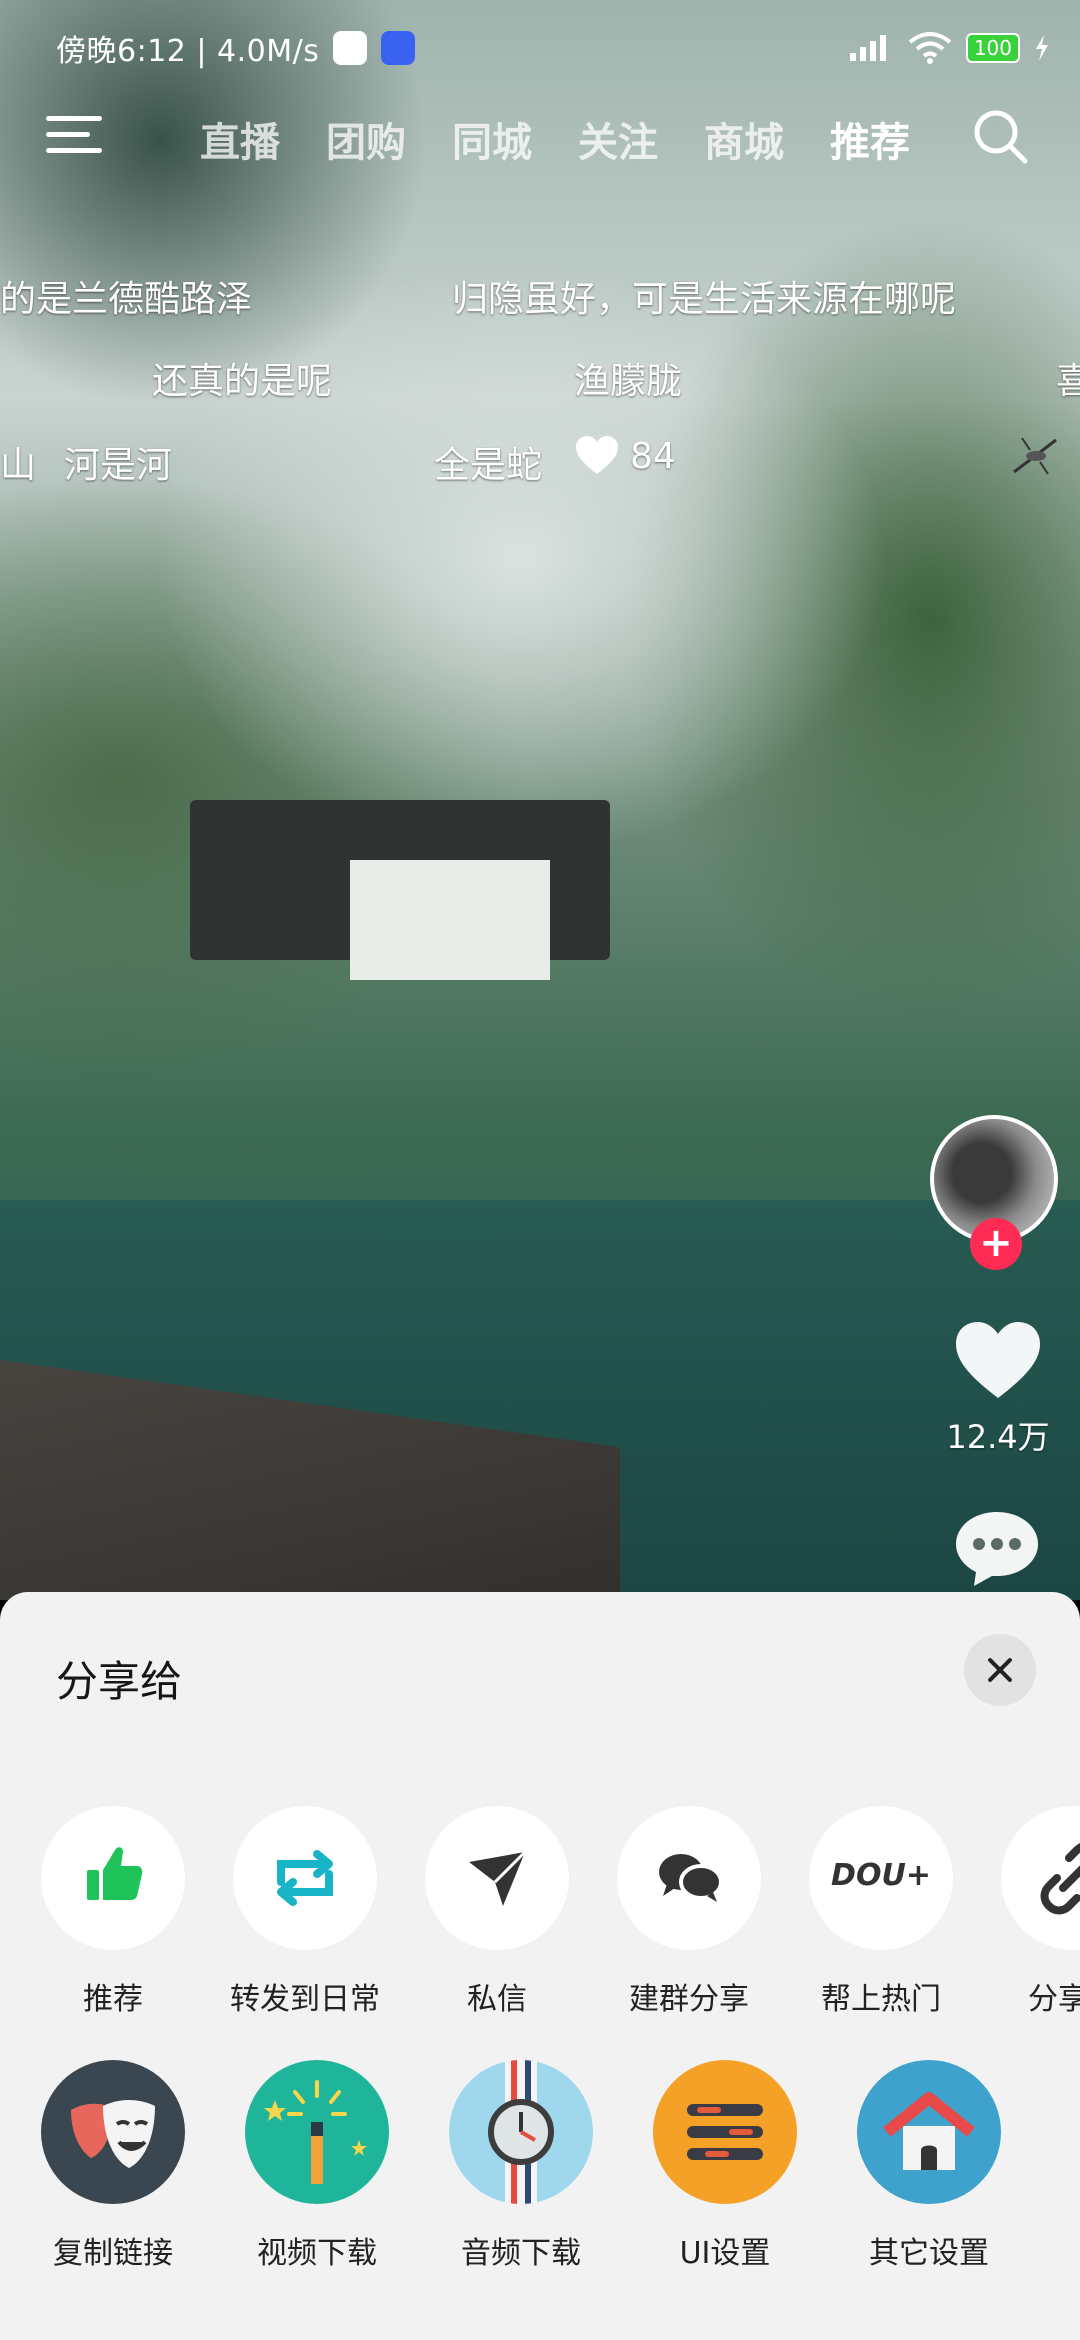  I want to click on share-actions-row: 复制链接 视频下载 音频下载 UI设置 其它设置, so click(540, 2180).